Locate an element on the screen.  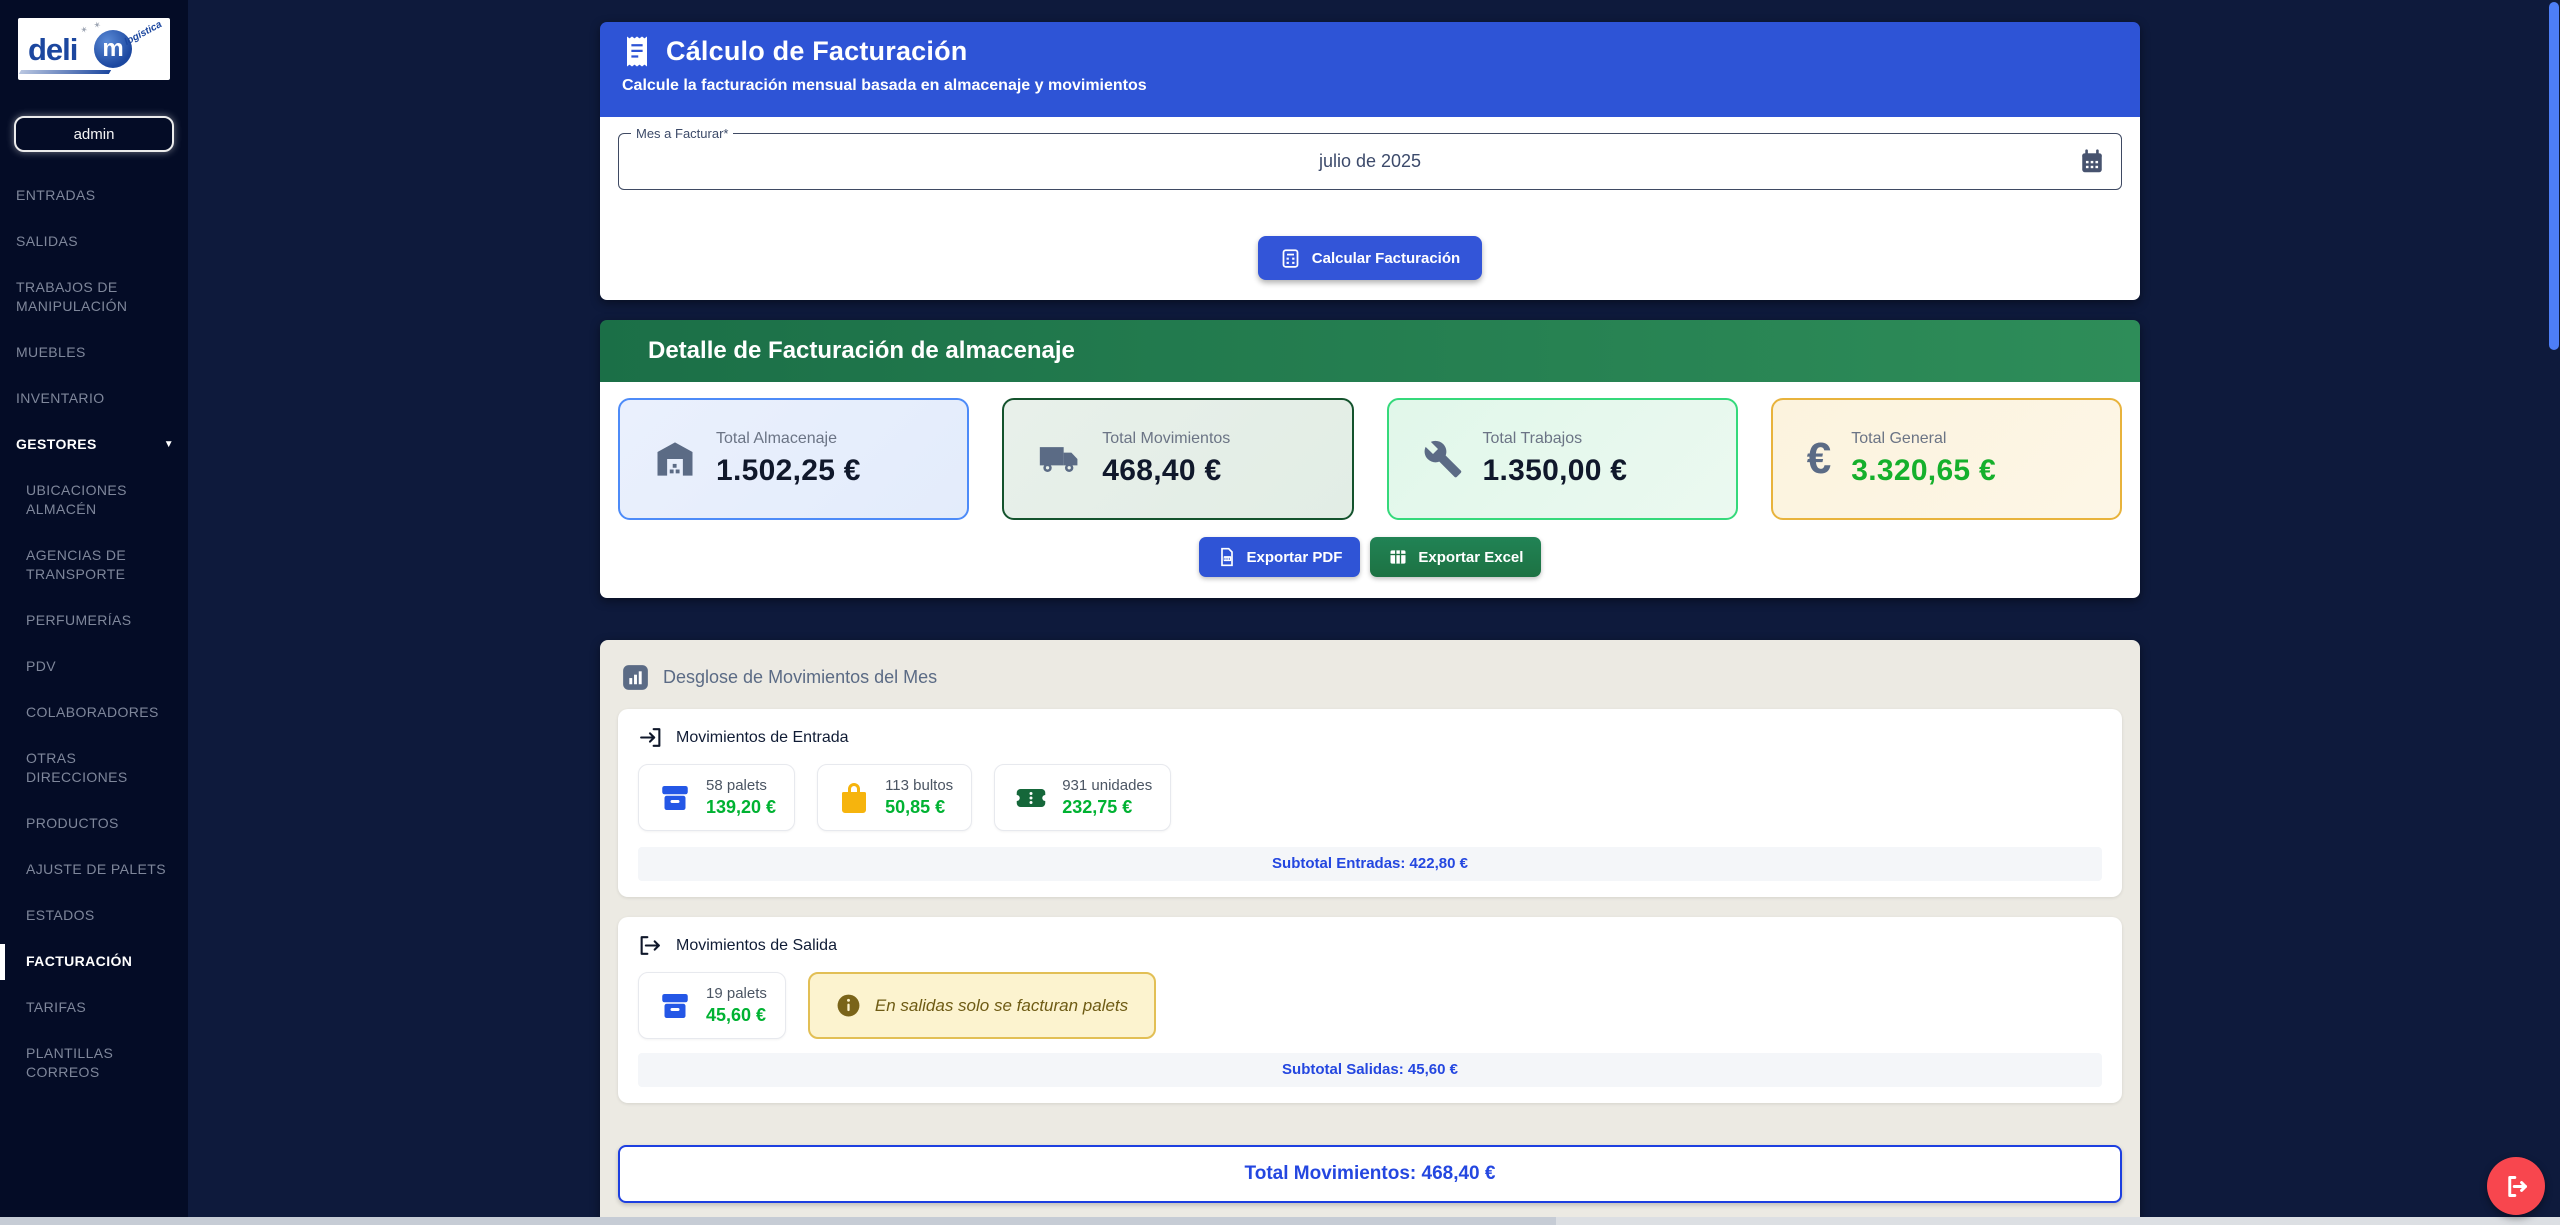
detail-title: Detalle de Facturación de almacenaje is located at coordinates (861, 350).